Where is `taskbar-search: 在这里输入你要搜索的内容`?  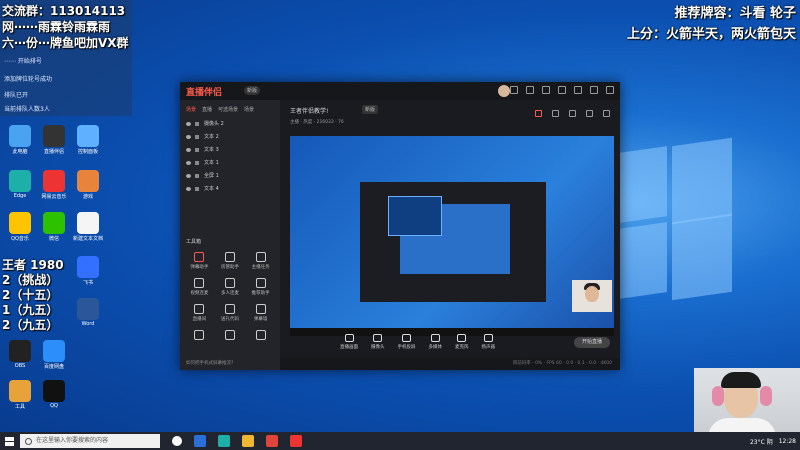 taskbar-search: 在这里输入你要搜索的内容 is located at coordinates (90, 441).